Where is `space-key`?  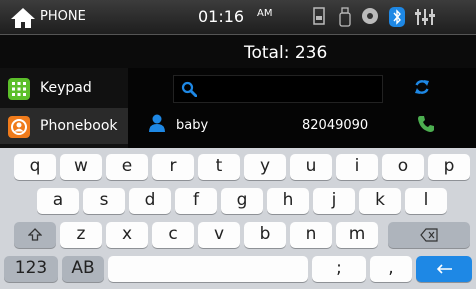 space-key is located at coordinates (208, 269).